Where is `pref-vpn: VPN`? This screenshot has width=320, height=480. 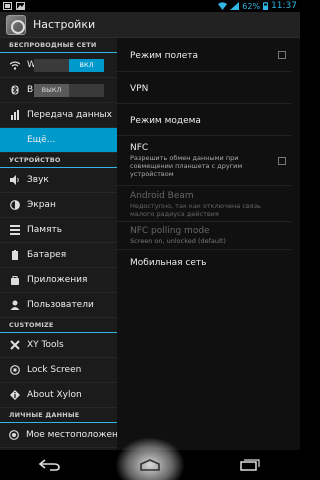 pref-vpn: VPN is located at coordinates (204, 88).